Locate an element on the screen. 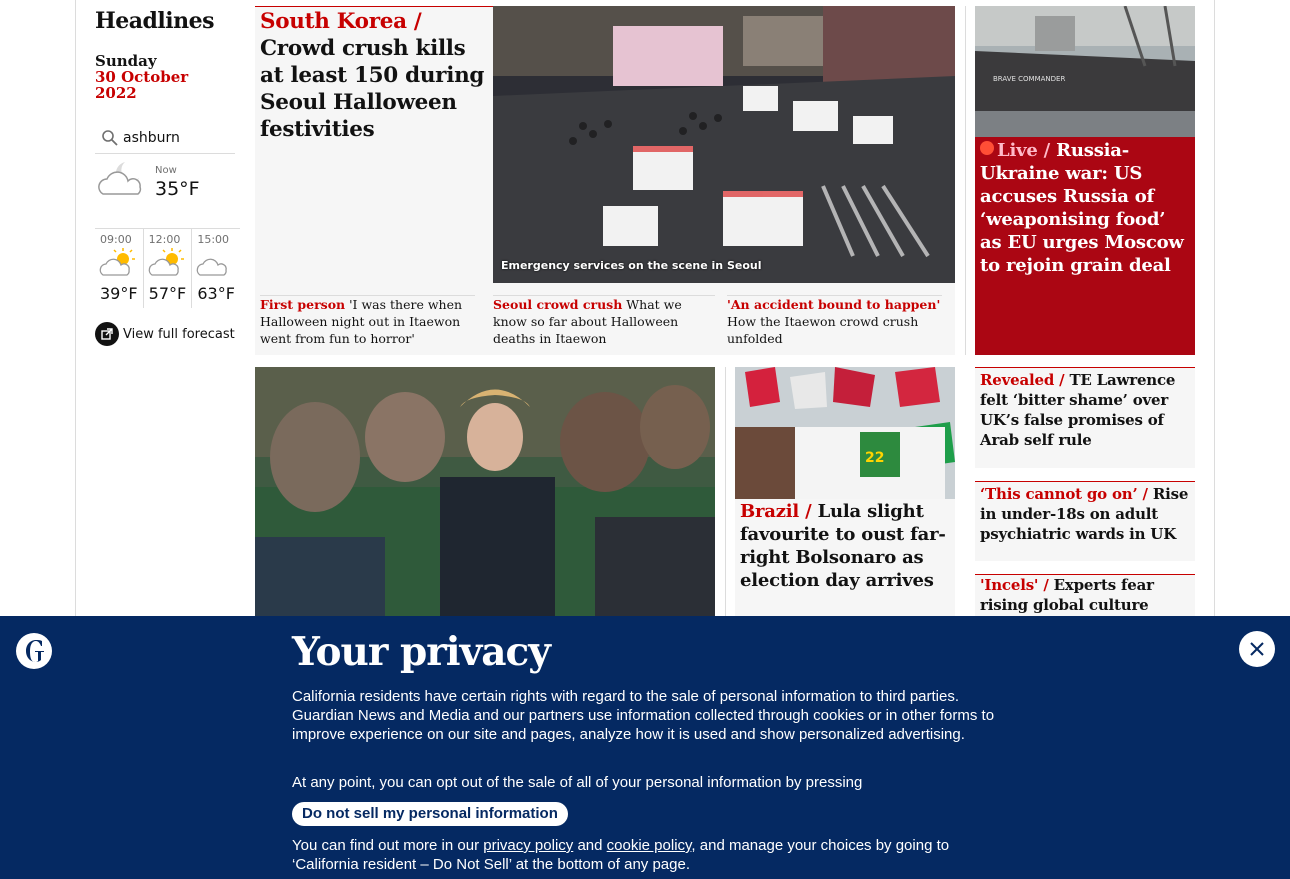 This screenshot has width=1290, height=879. view-full-forecast-link: View full forecast is located at coordinates (165, 334).